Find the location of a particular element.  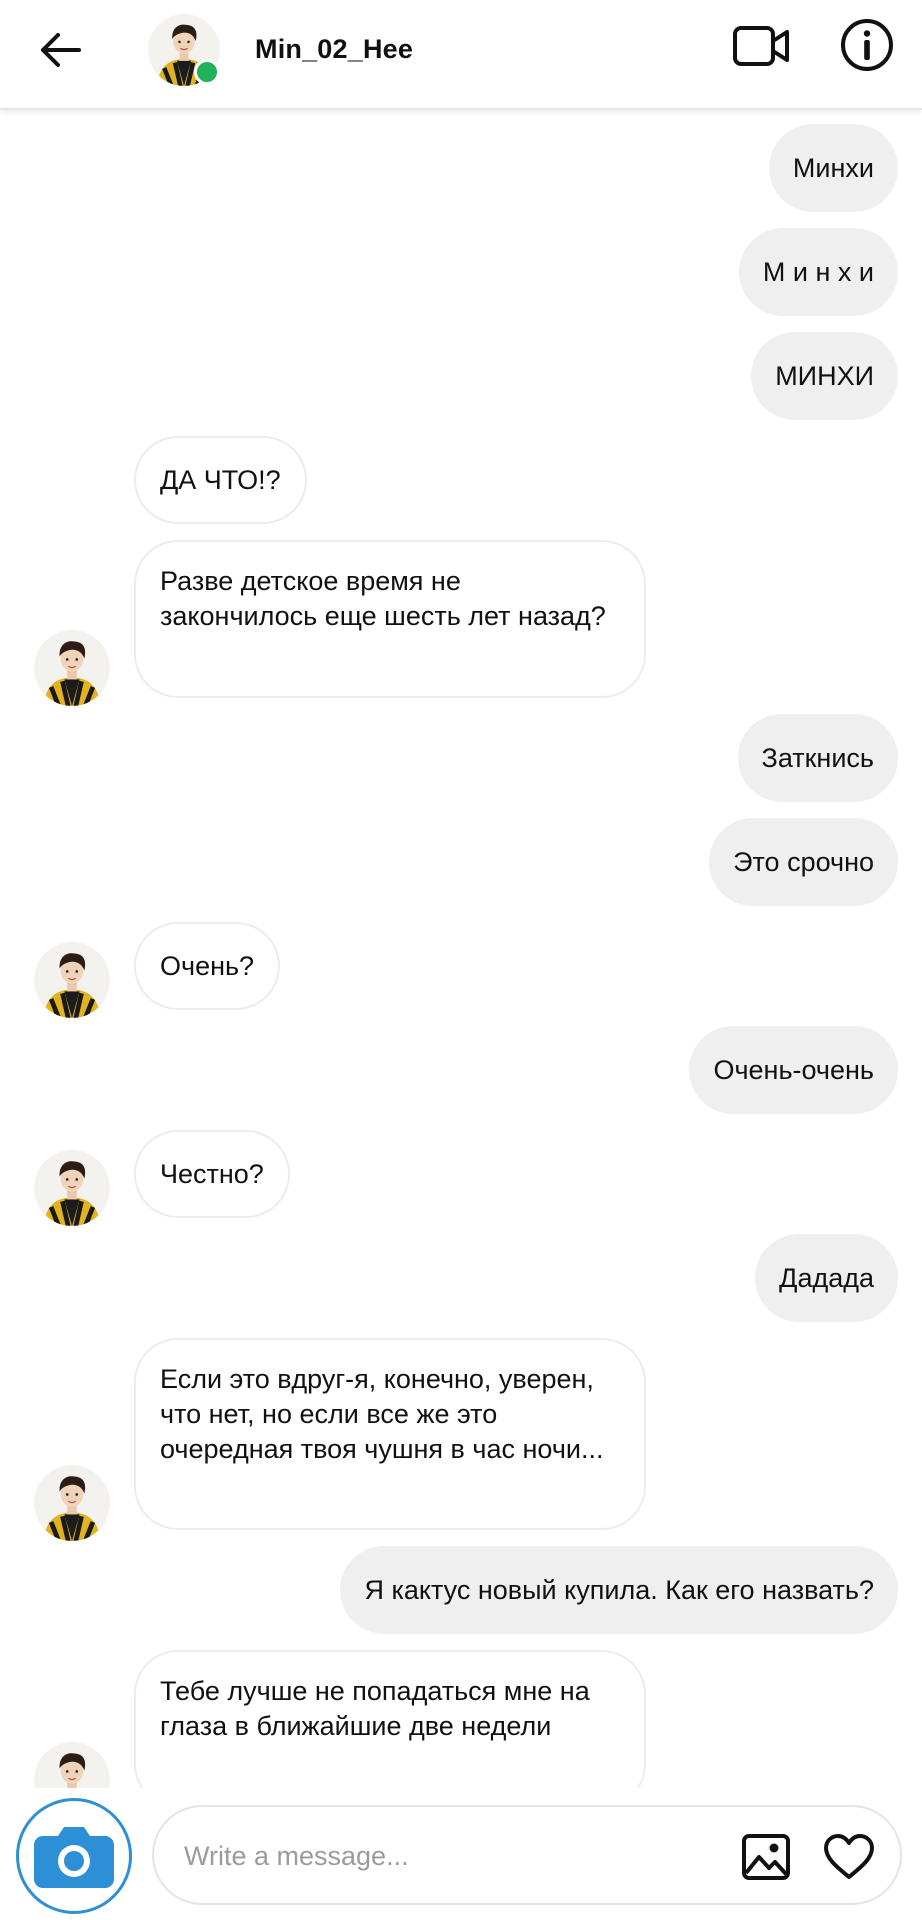

outgoing-message: Я кактус новый купила. Как его назвать? is located at coordinates (619, 1590).